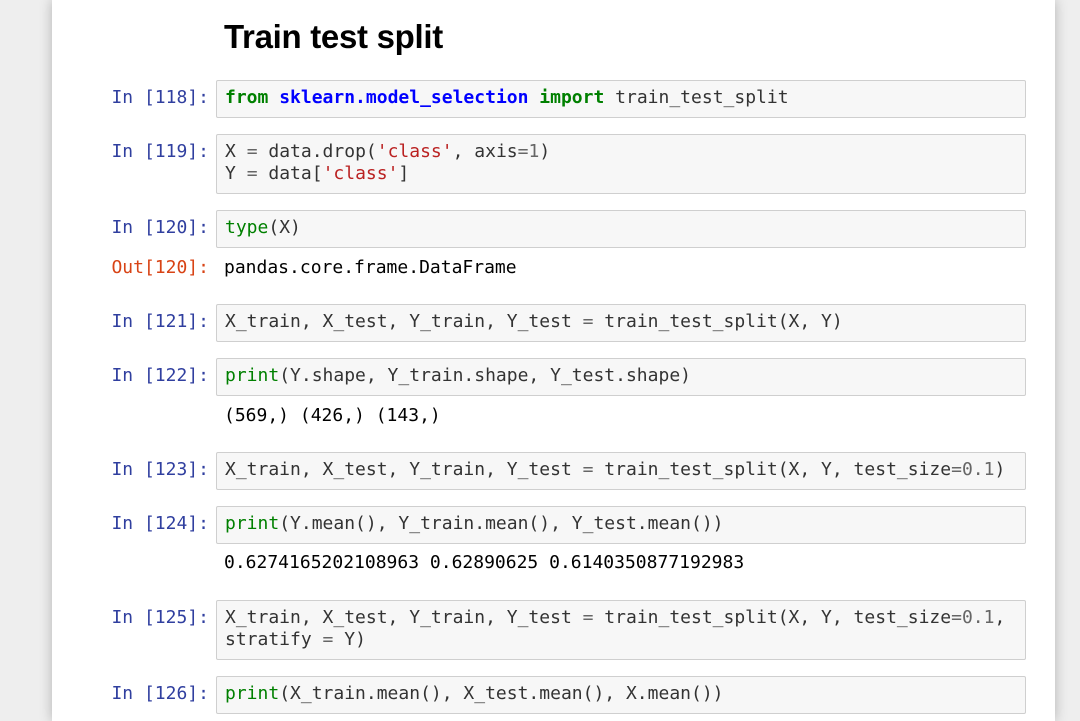 Image resolution: width=1080 pixels, height=721 pixels. I want to click on code-token: stratify, so click(274, 639).